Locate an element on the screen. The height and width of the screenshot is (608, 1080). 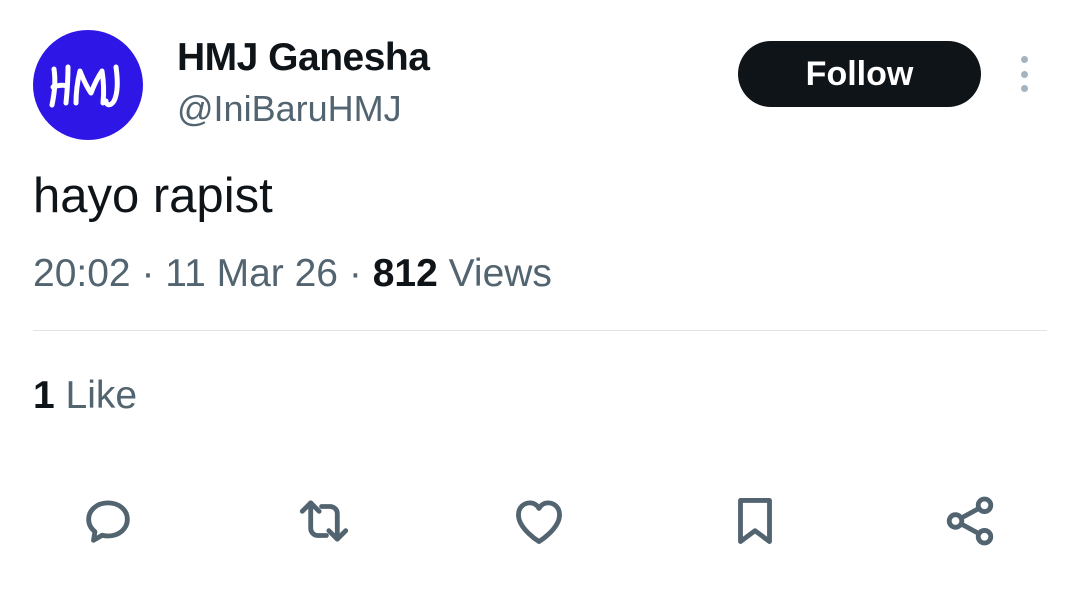
avatar-logo is located at coordinates (84, 86).